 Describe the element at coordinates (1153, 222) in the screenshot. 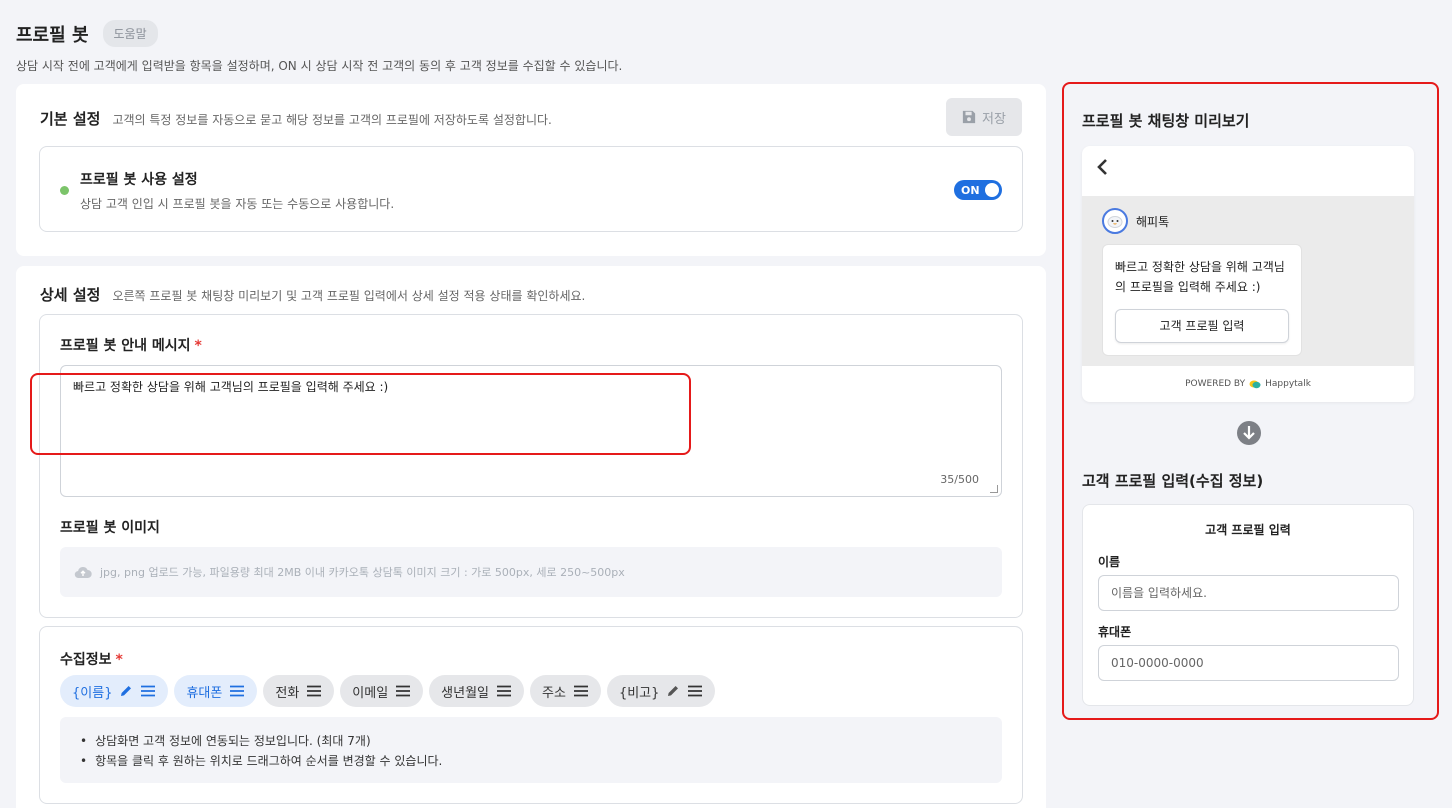

I see `bot-name: 해피톡` at that location.